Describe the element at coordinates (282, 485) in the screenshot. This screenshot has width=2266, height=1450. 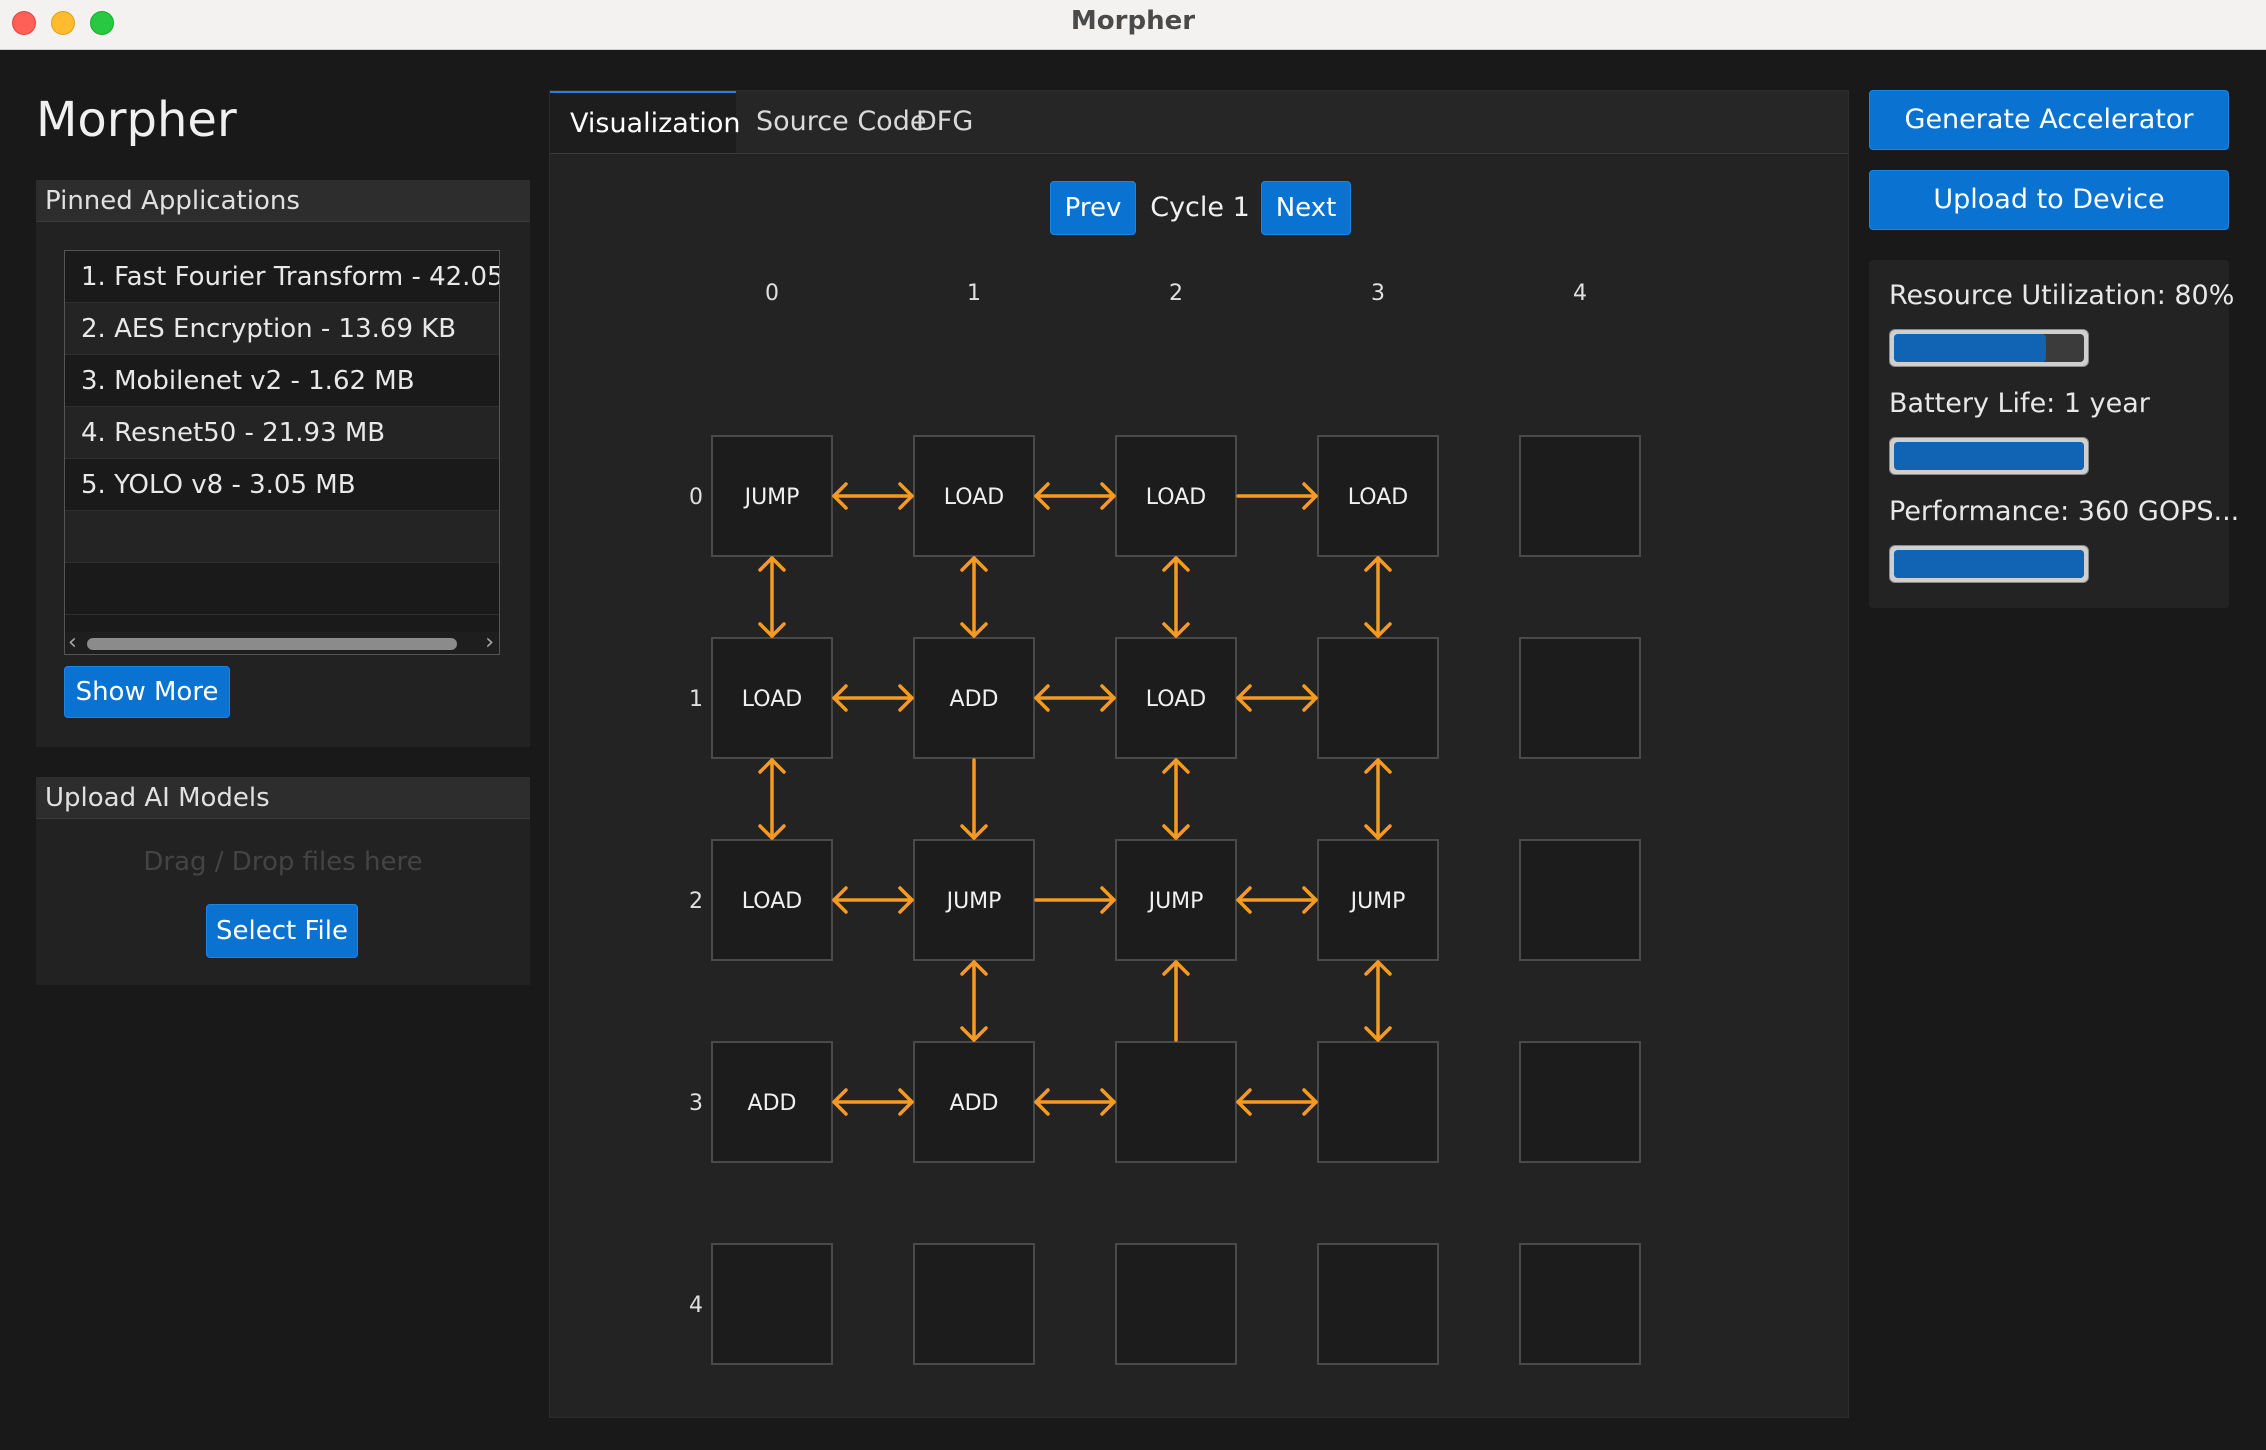
I see `list-item: 5. YOLO v8 - 3.05 MB` at that location.